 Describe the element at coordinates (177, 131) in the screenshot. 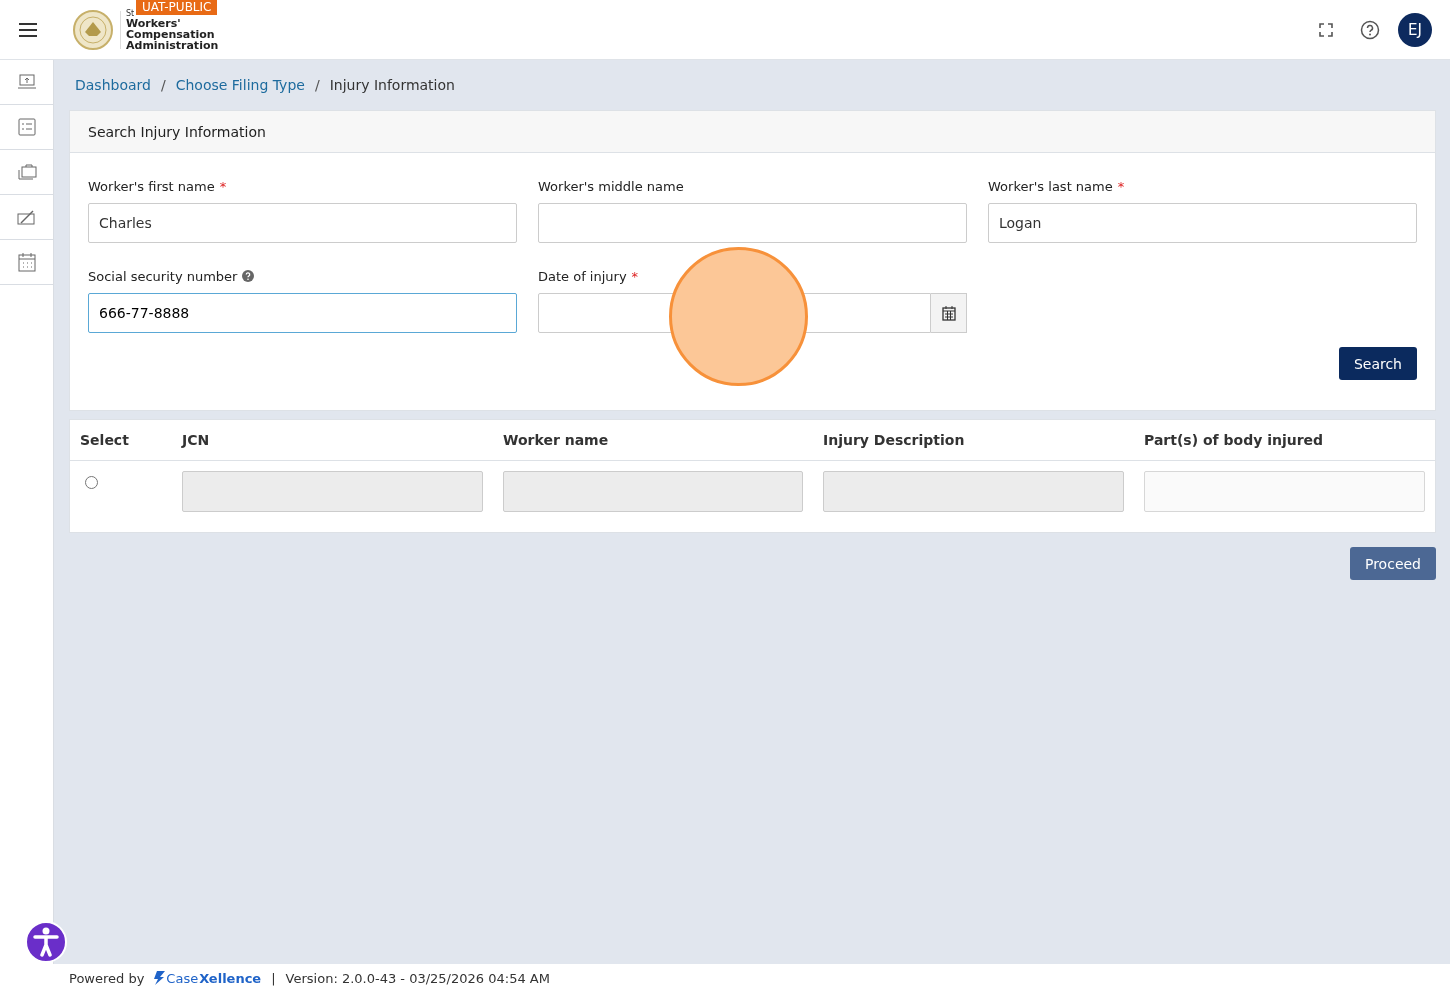

I see `card-title: Search Injury Information` at that location.